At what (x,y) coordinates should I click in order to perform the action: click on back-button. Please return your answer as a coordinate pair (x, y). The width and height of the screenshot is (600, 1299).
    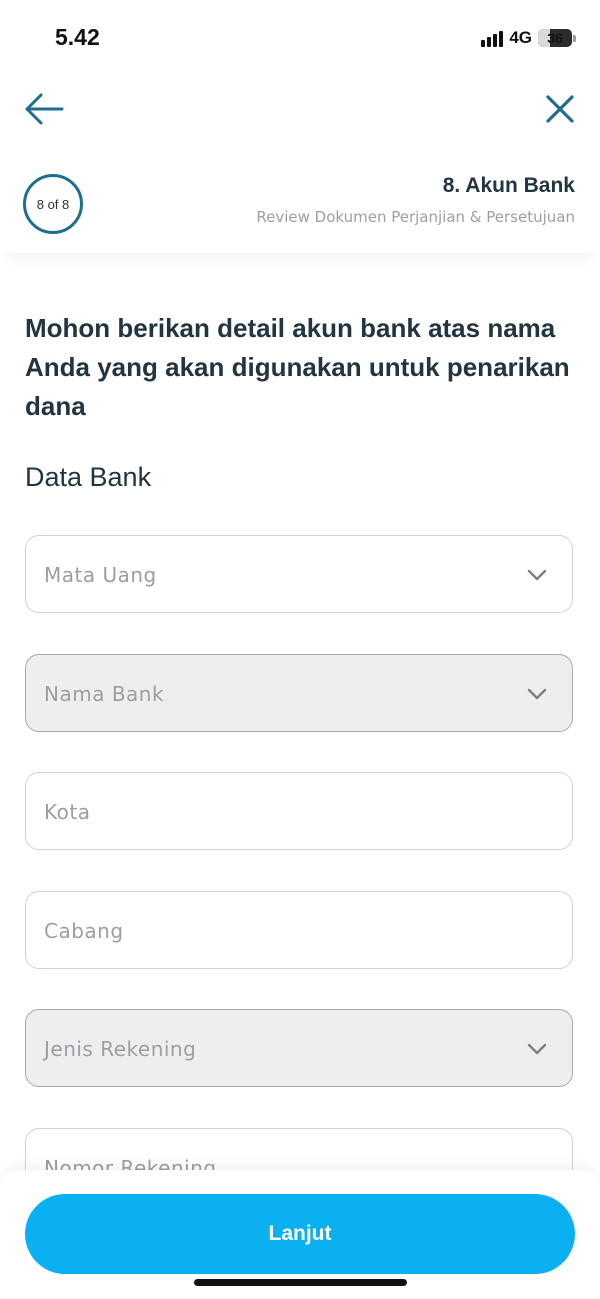
    Looking at the image, I should click on (44, 109).